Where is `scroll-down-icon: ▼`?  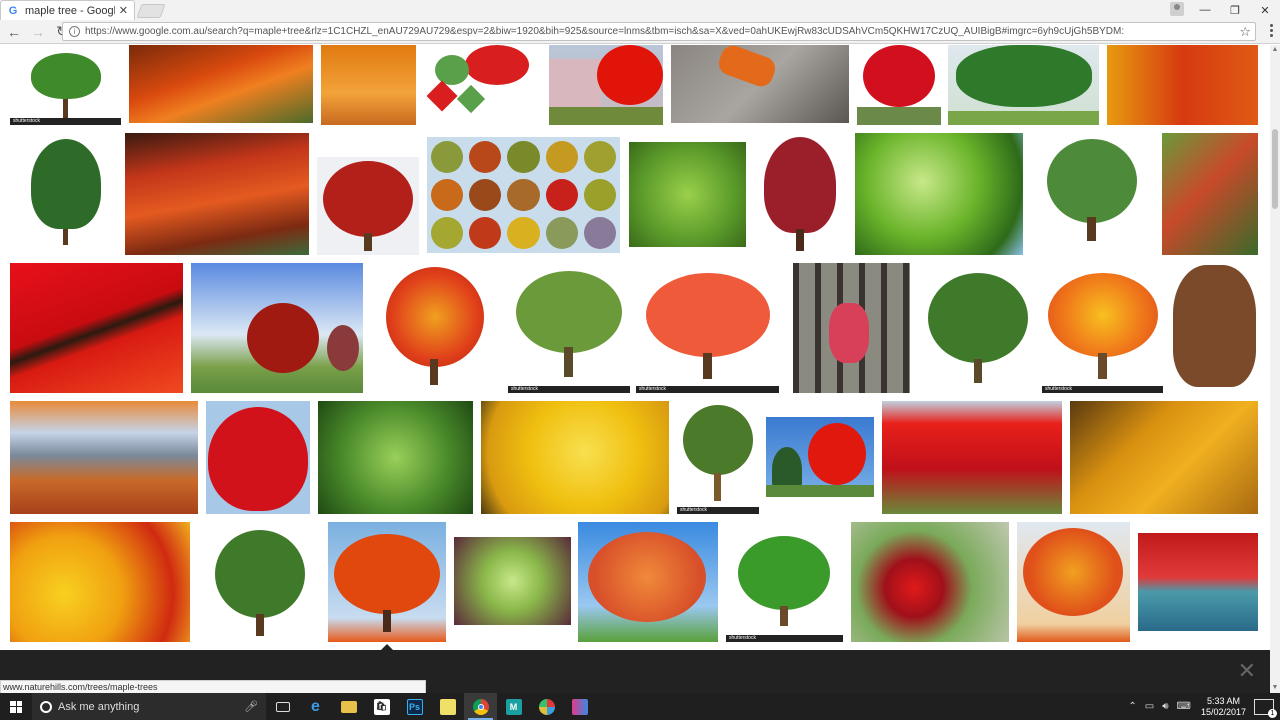
scroll-down-icon: ▼ is located at coordinates (1275, 688).